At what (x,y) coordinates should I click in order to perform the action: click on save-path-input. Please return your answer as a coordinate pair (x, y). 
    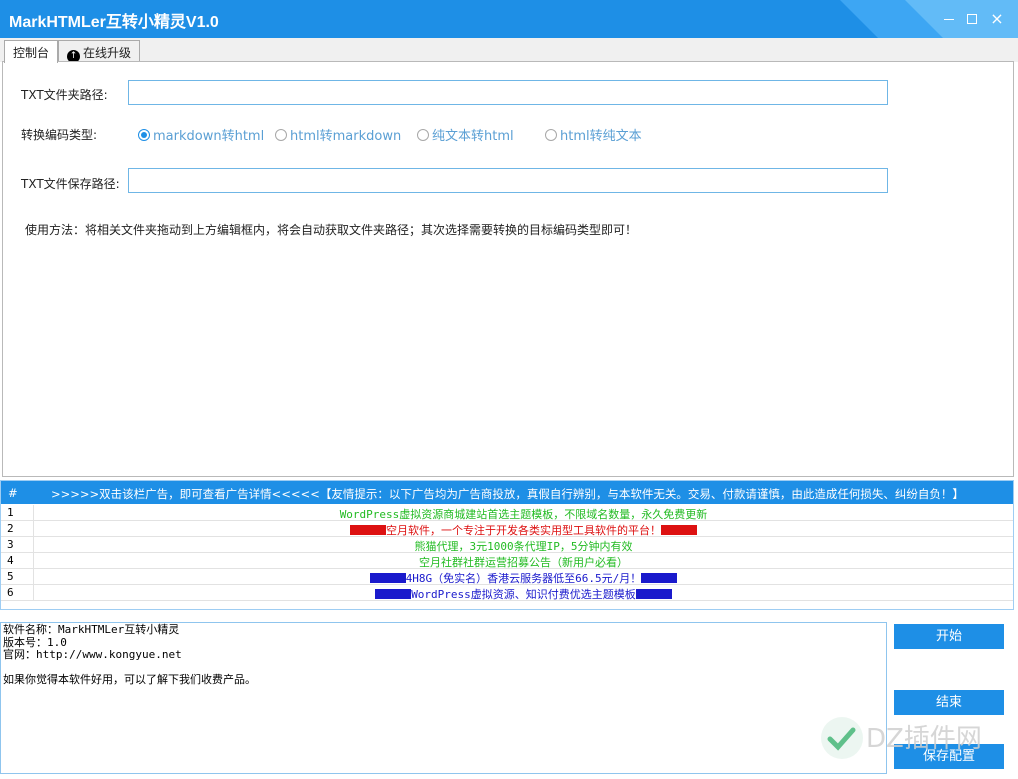
    Looking at the image, I should click on (508, 180).